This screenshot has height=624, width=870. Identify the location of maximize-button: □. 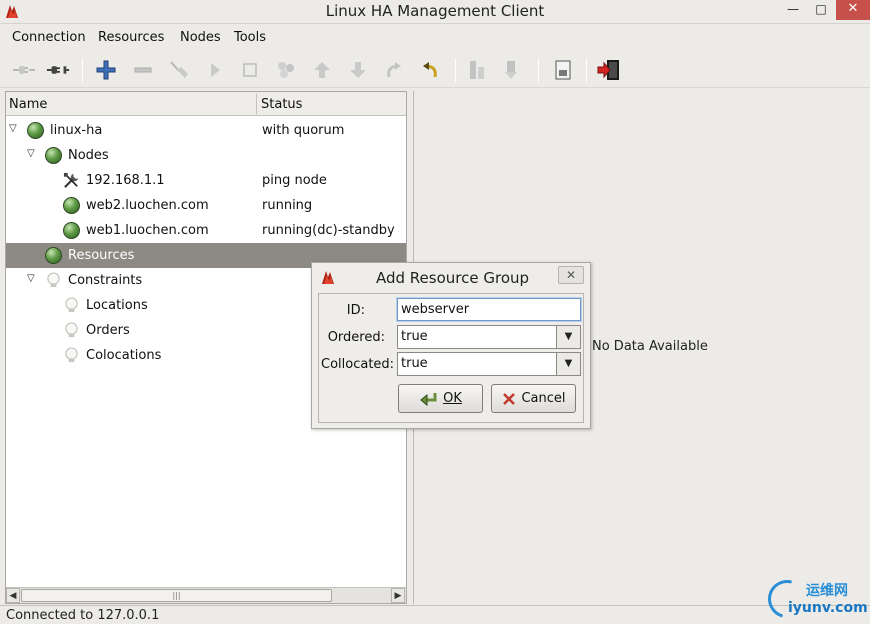
(821, 10).